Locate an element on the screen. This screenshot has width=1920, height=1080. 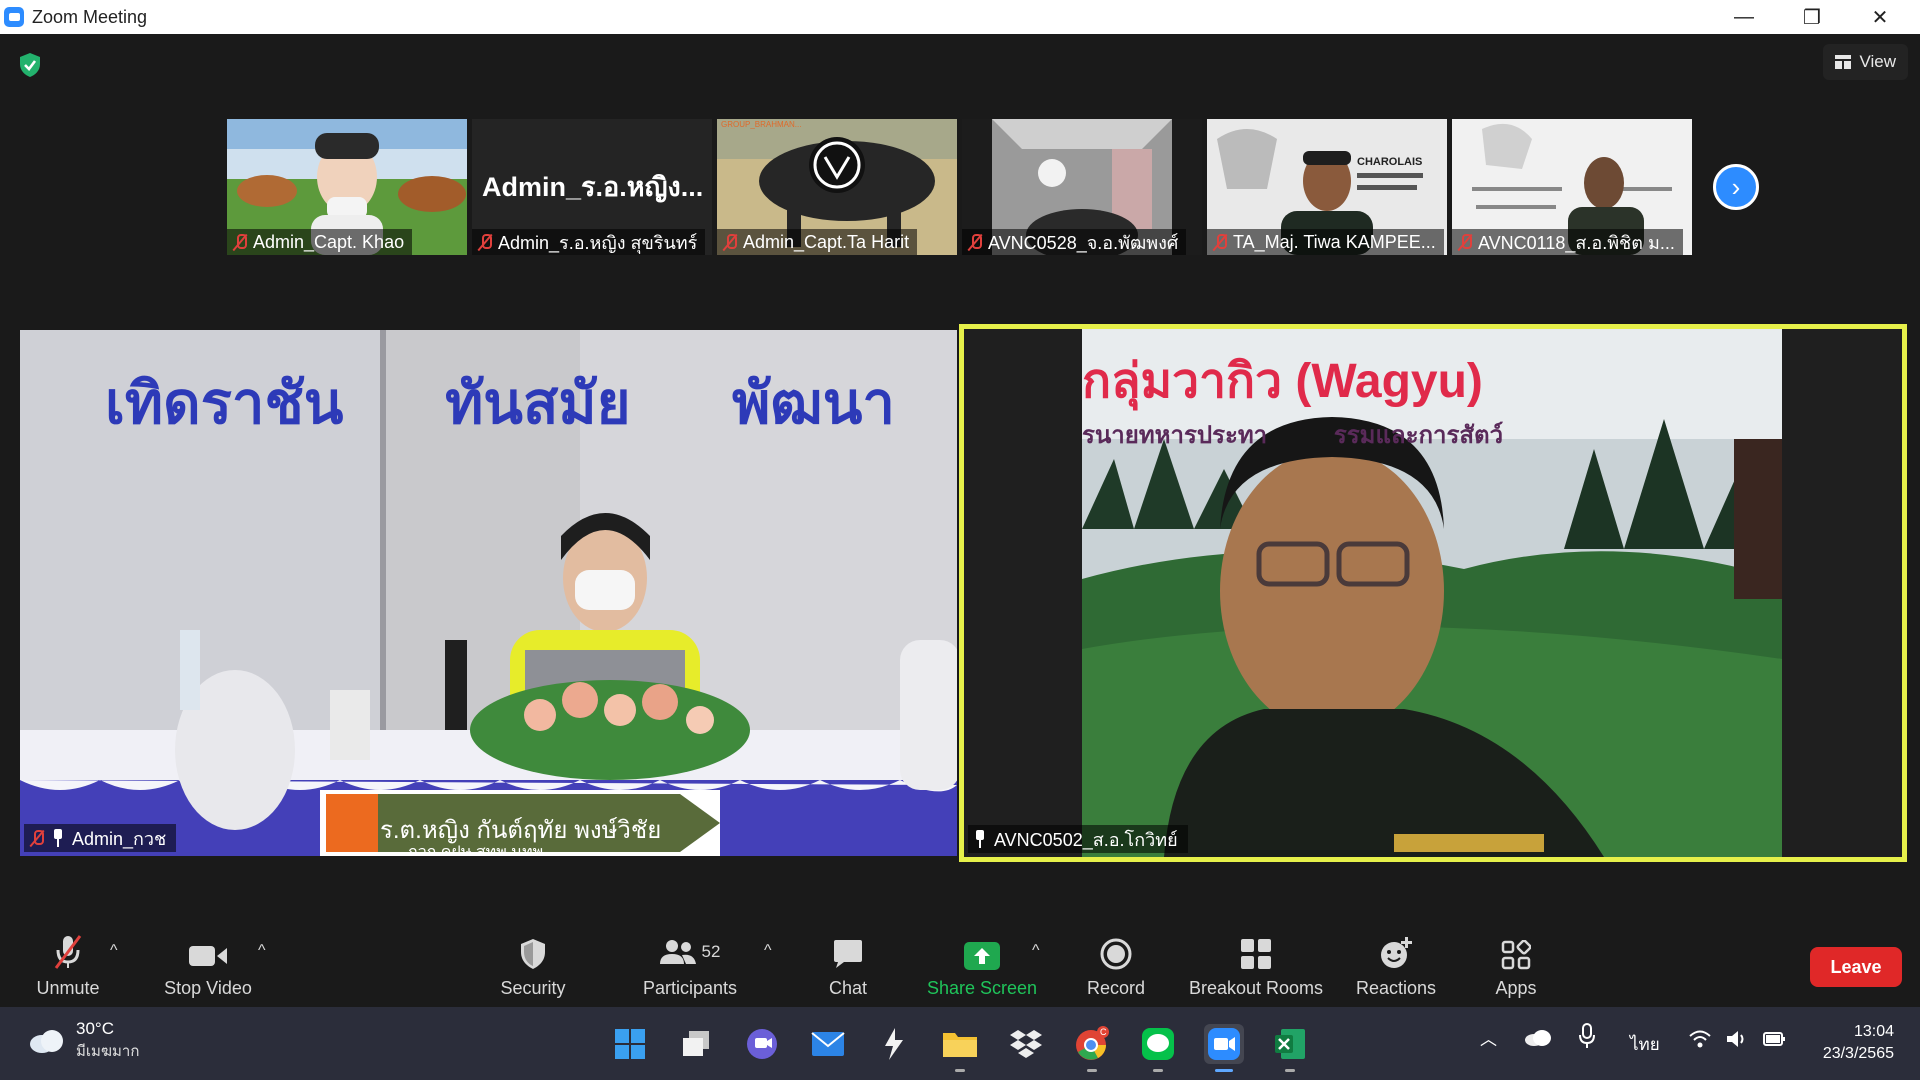
share-screen-button: Share Screen is located at coordinates (982, 966).